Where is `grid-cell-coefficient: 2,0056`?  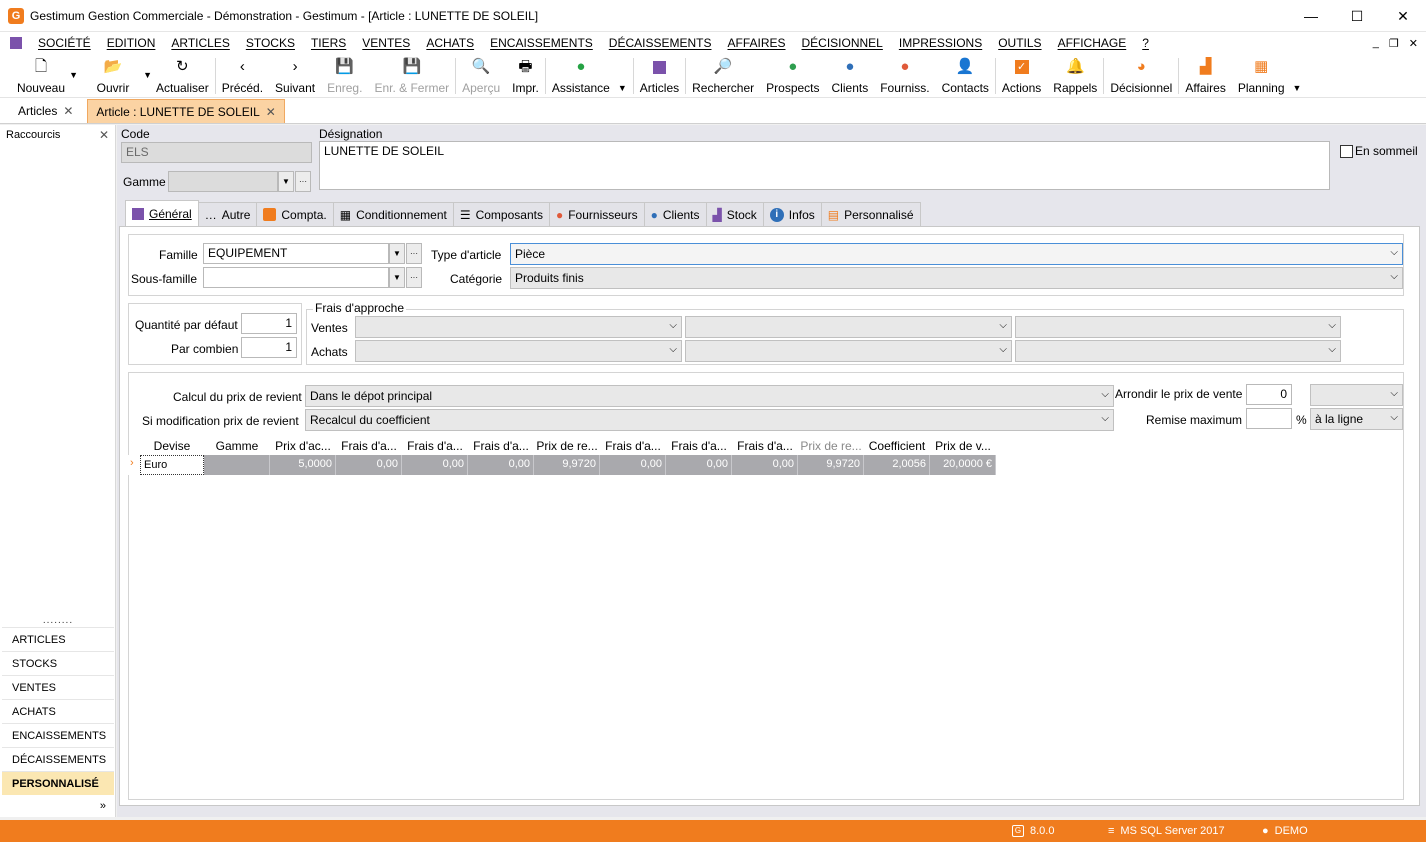 grid-cell-coefficient: 2,0056 is located at coordinates (897, 465).